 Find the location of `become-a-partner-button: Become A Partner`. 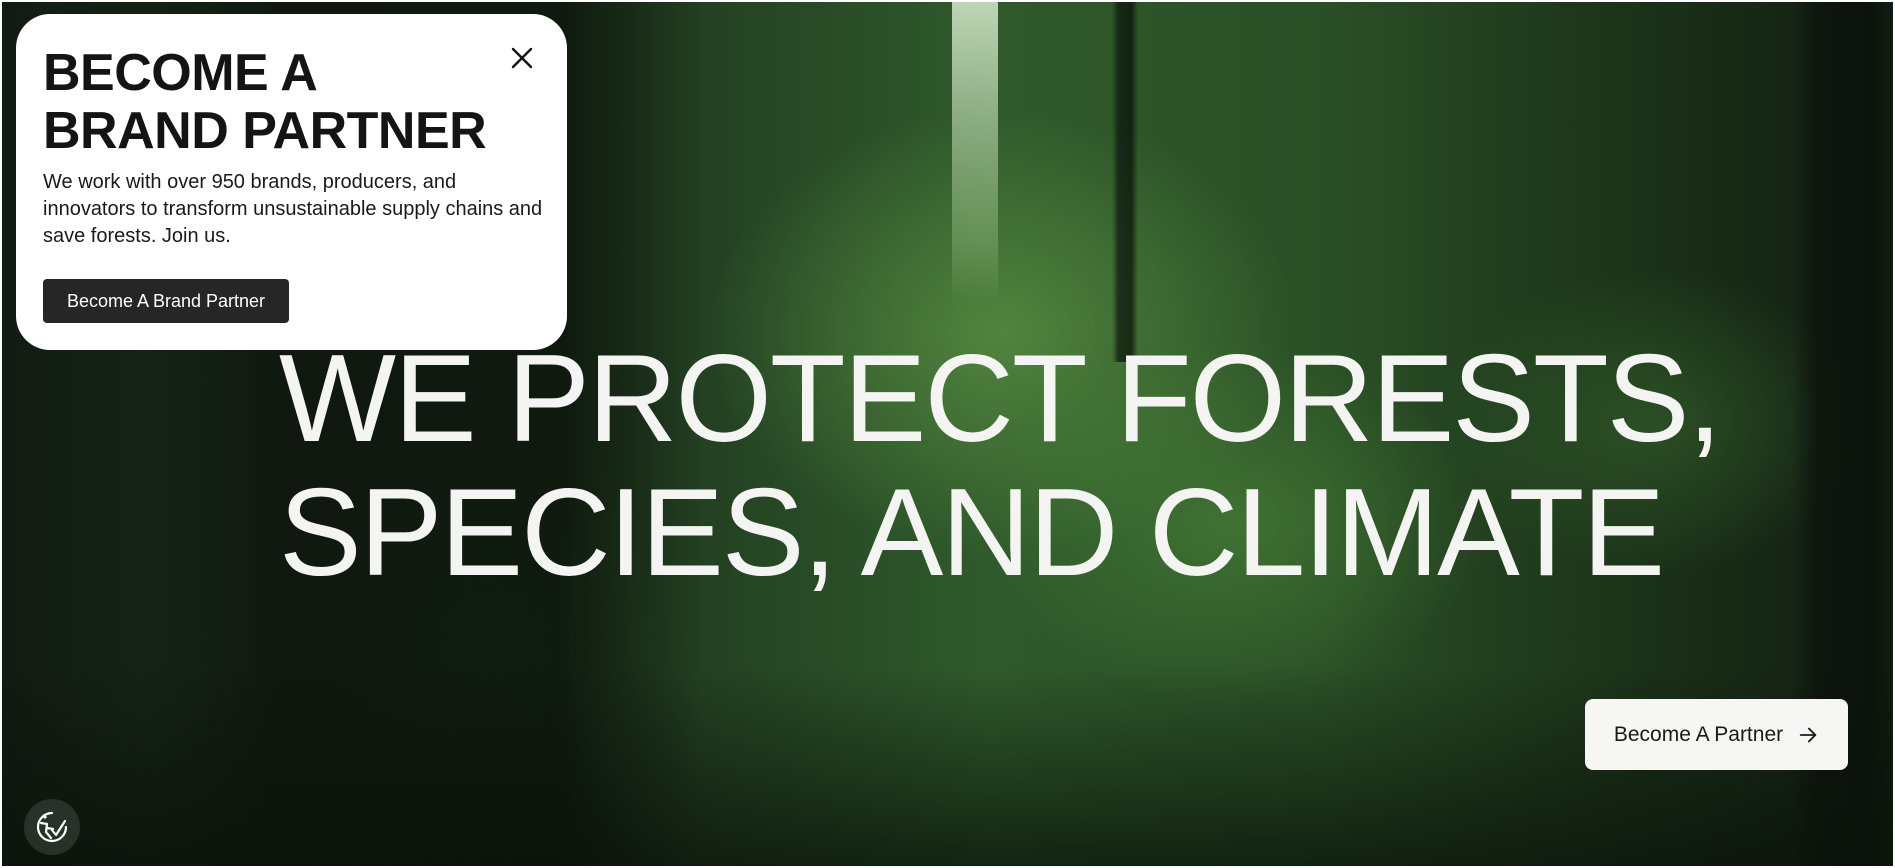

become-a-partner-button: Become A Partner is located at coordinates (1716, 734).